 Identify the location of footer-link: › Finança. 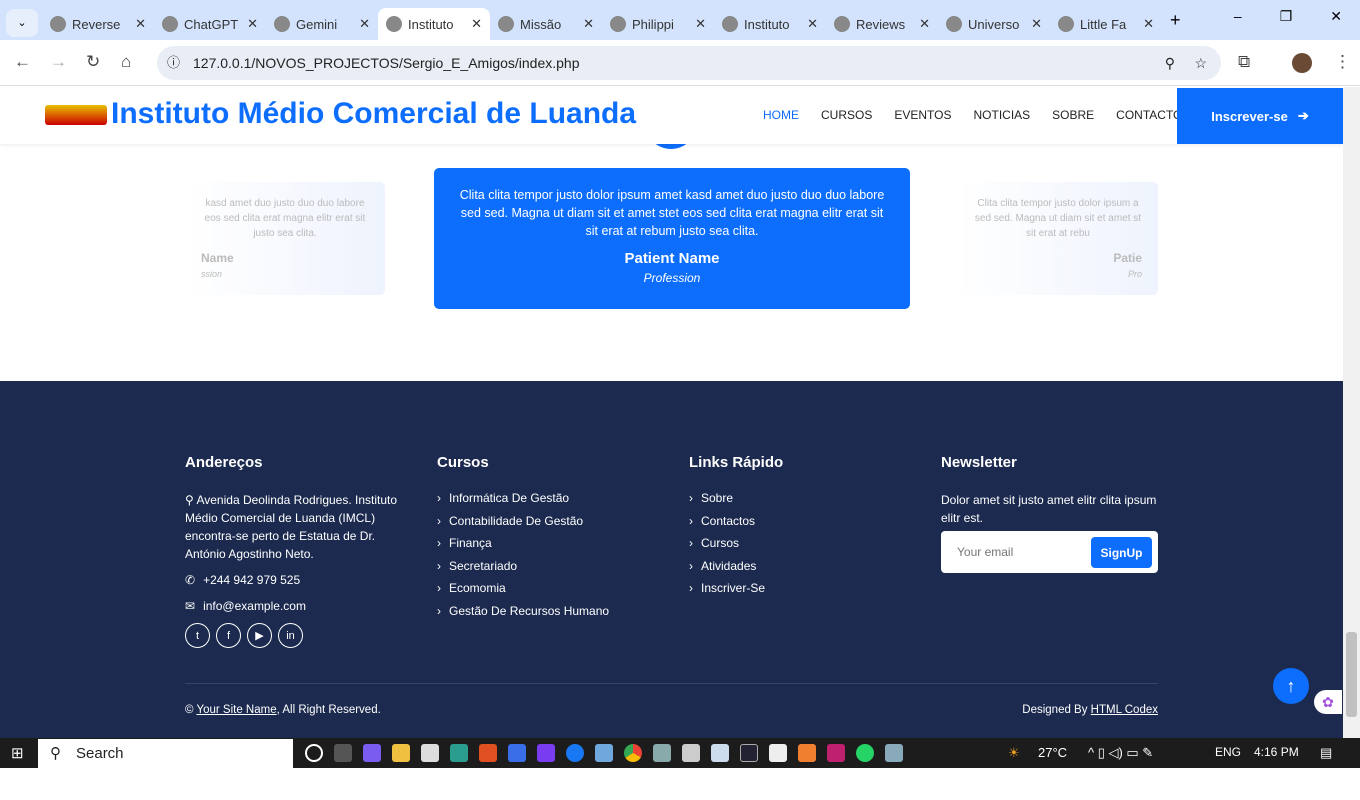
(552, 547).